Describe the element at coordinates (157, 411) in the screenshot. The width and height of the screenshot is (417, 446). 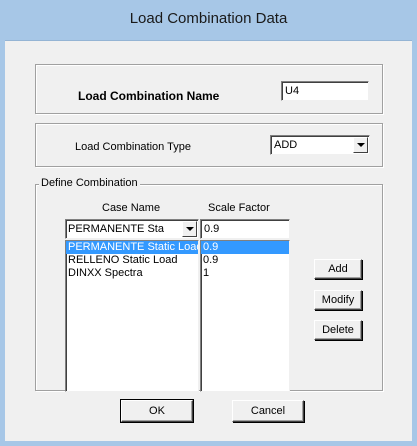
I see `ok-button: OK` at that location.